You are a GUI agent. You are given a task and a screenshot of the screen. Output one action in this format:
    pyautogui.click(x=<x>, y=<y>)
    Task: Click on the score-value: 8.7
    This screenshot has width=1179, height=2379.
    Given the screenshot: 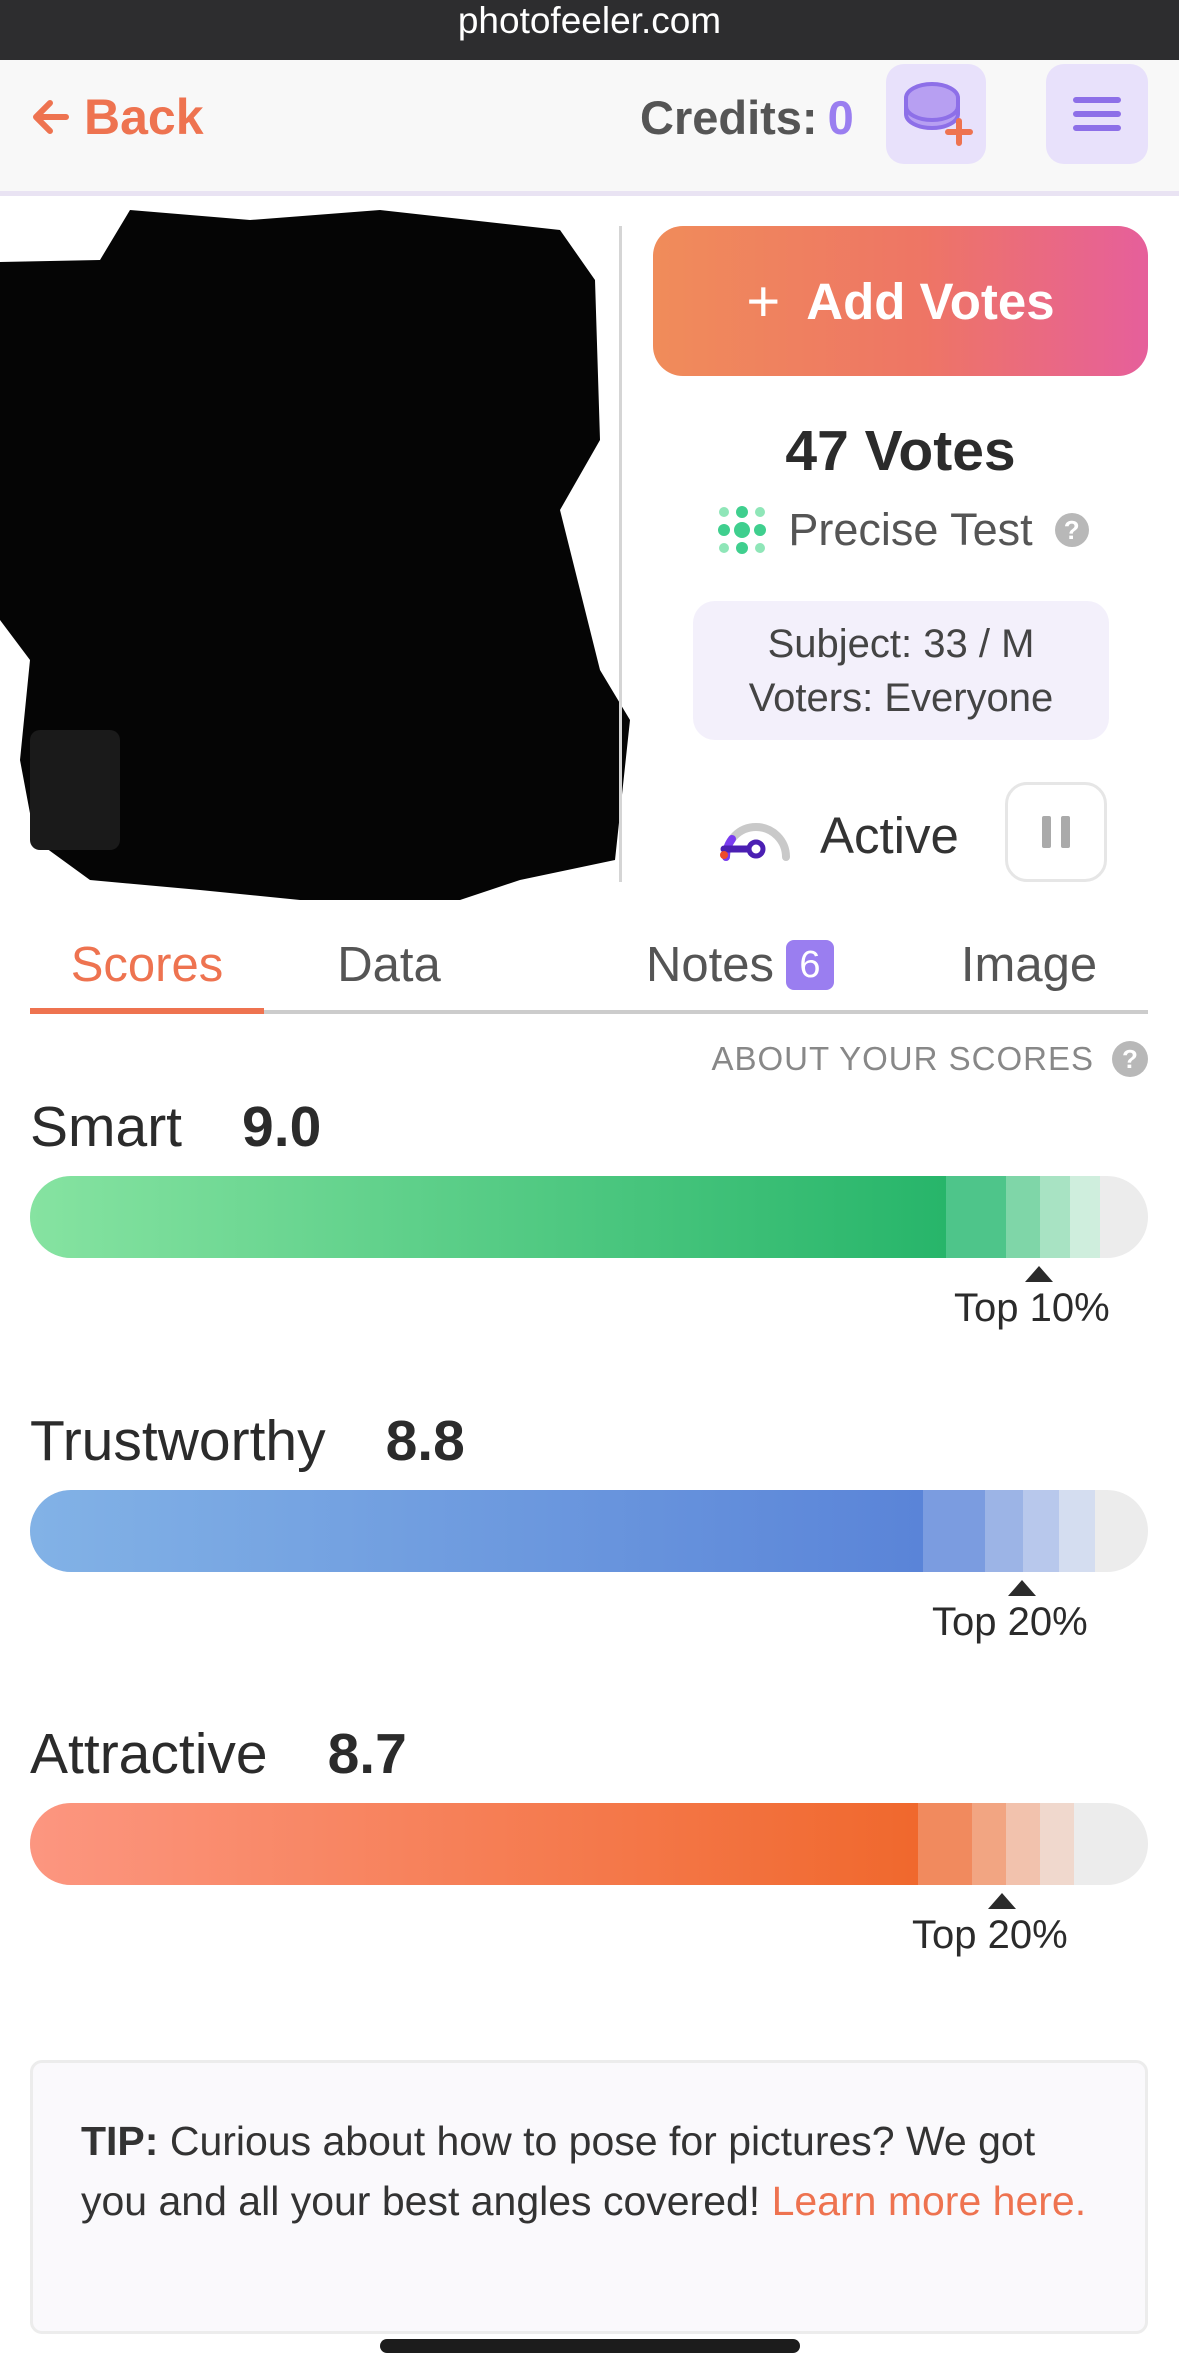 What is the action you would take?
    pyautogui.click(x=367, y=1754)
    